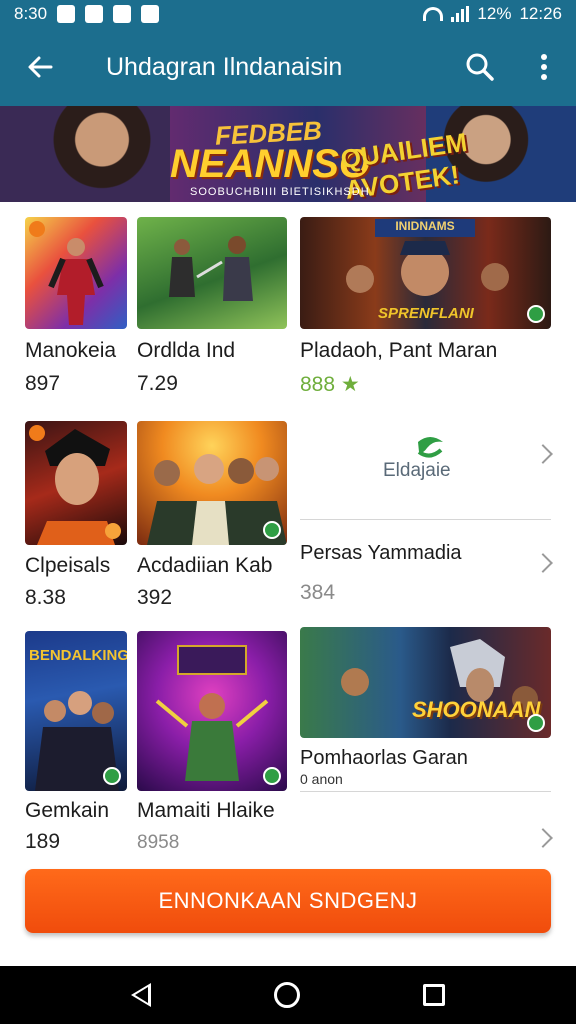  What do you see at coordinates (155, 597) in the screenshot?
I see `game-rating: 392` at bounding box center [155, 597].